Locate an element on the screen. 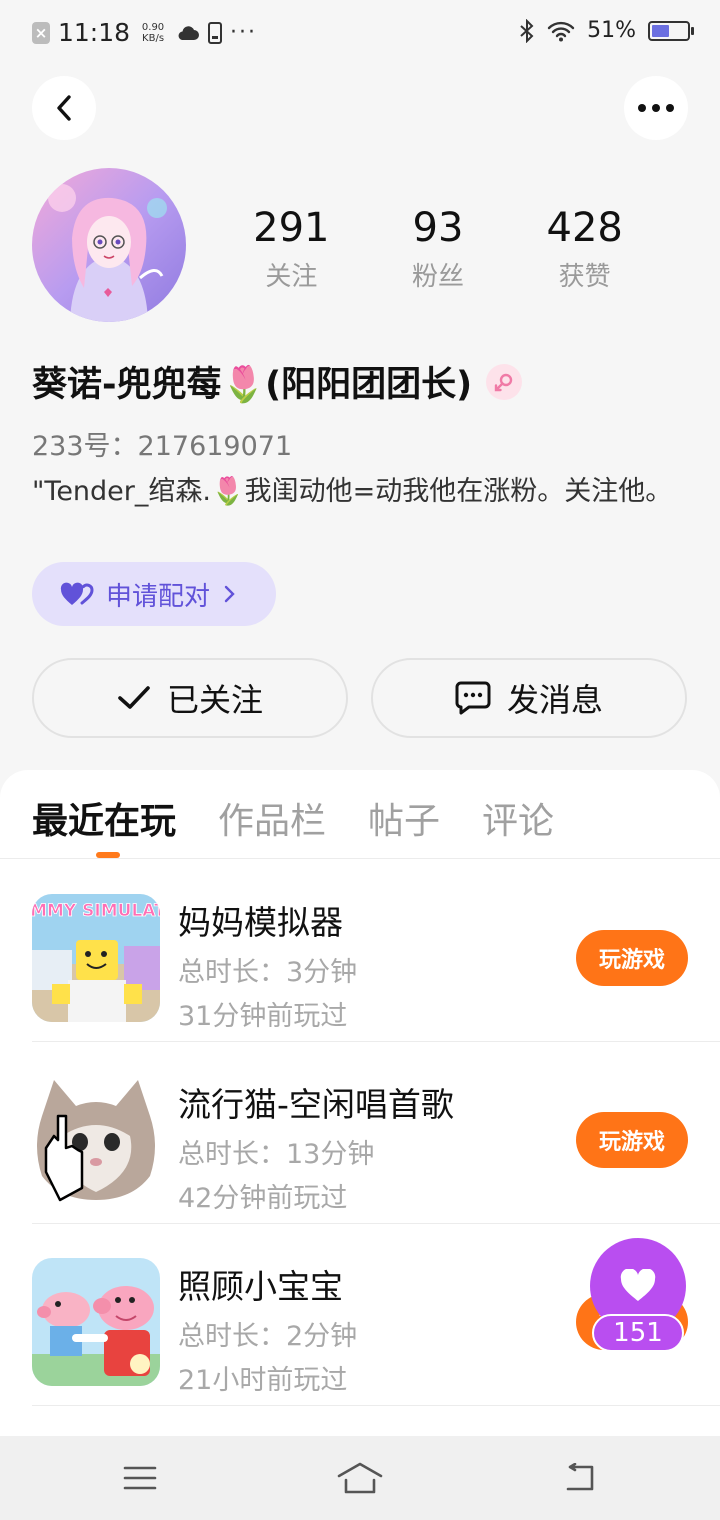  battery-percent: 51% is located at coordinates (611, 30).